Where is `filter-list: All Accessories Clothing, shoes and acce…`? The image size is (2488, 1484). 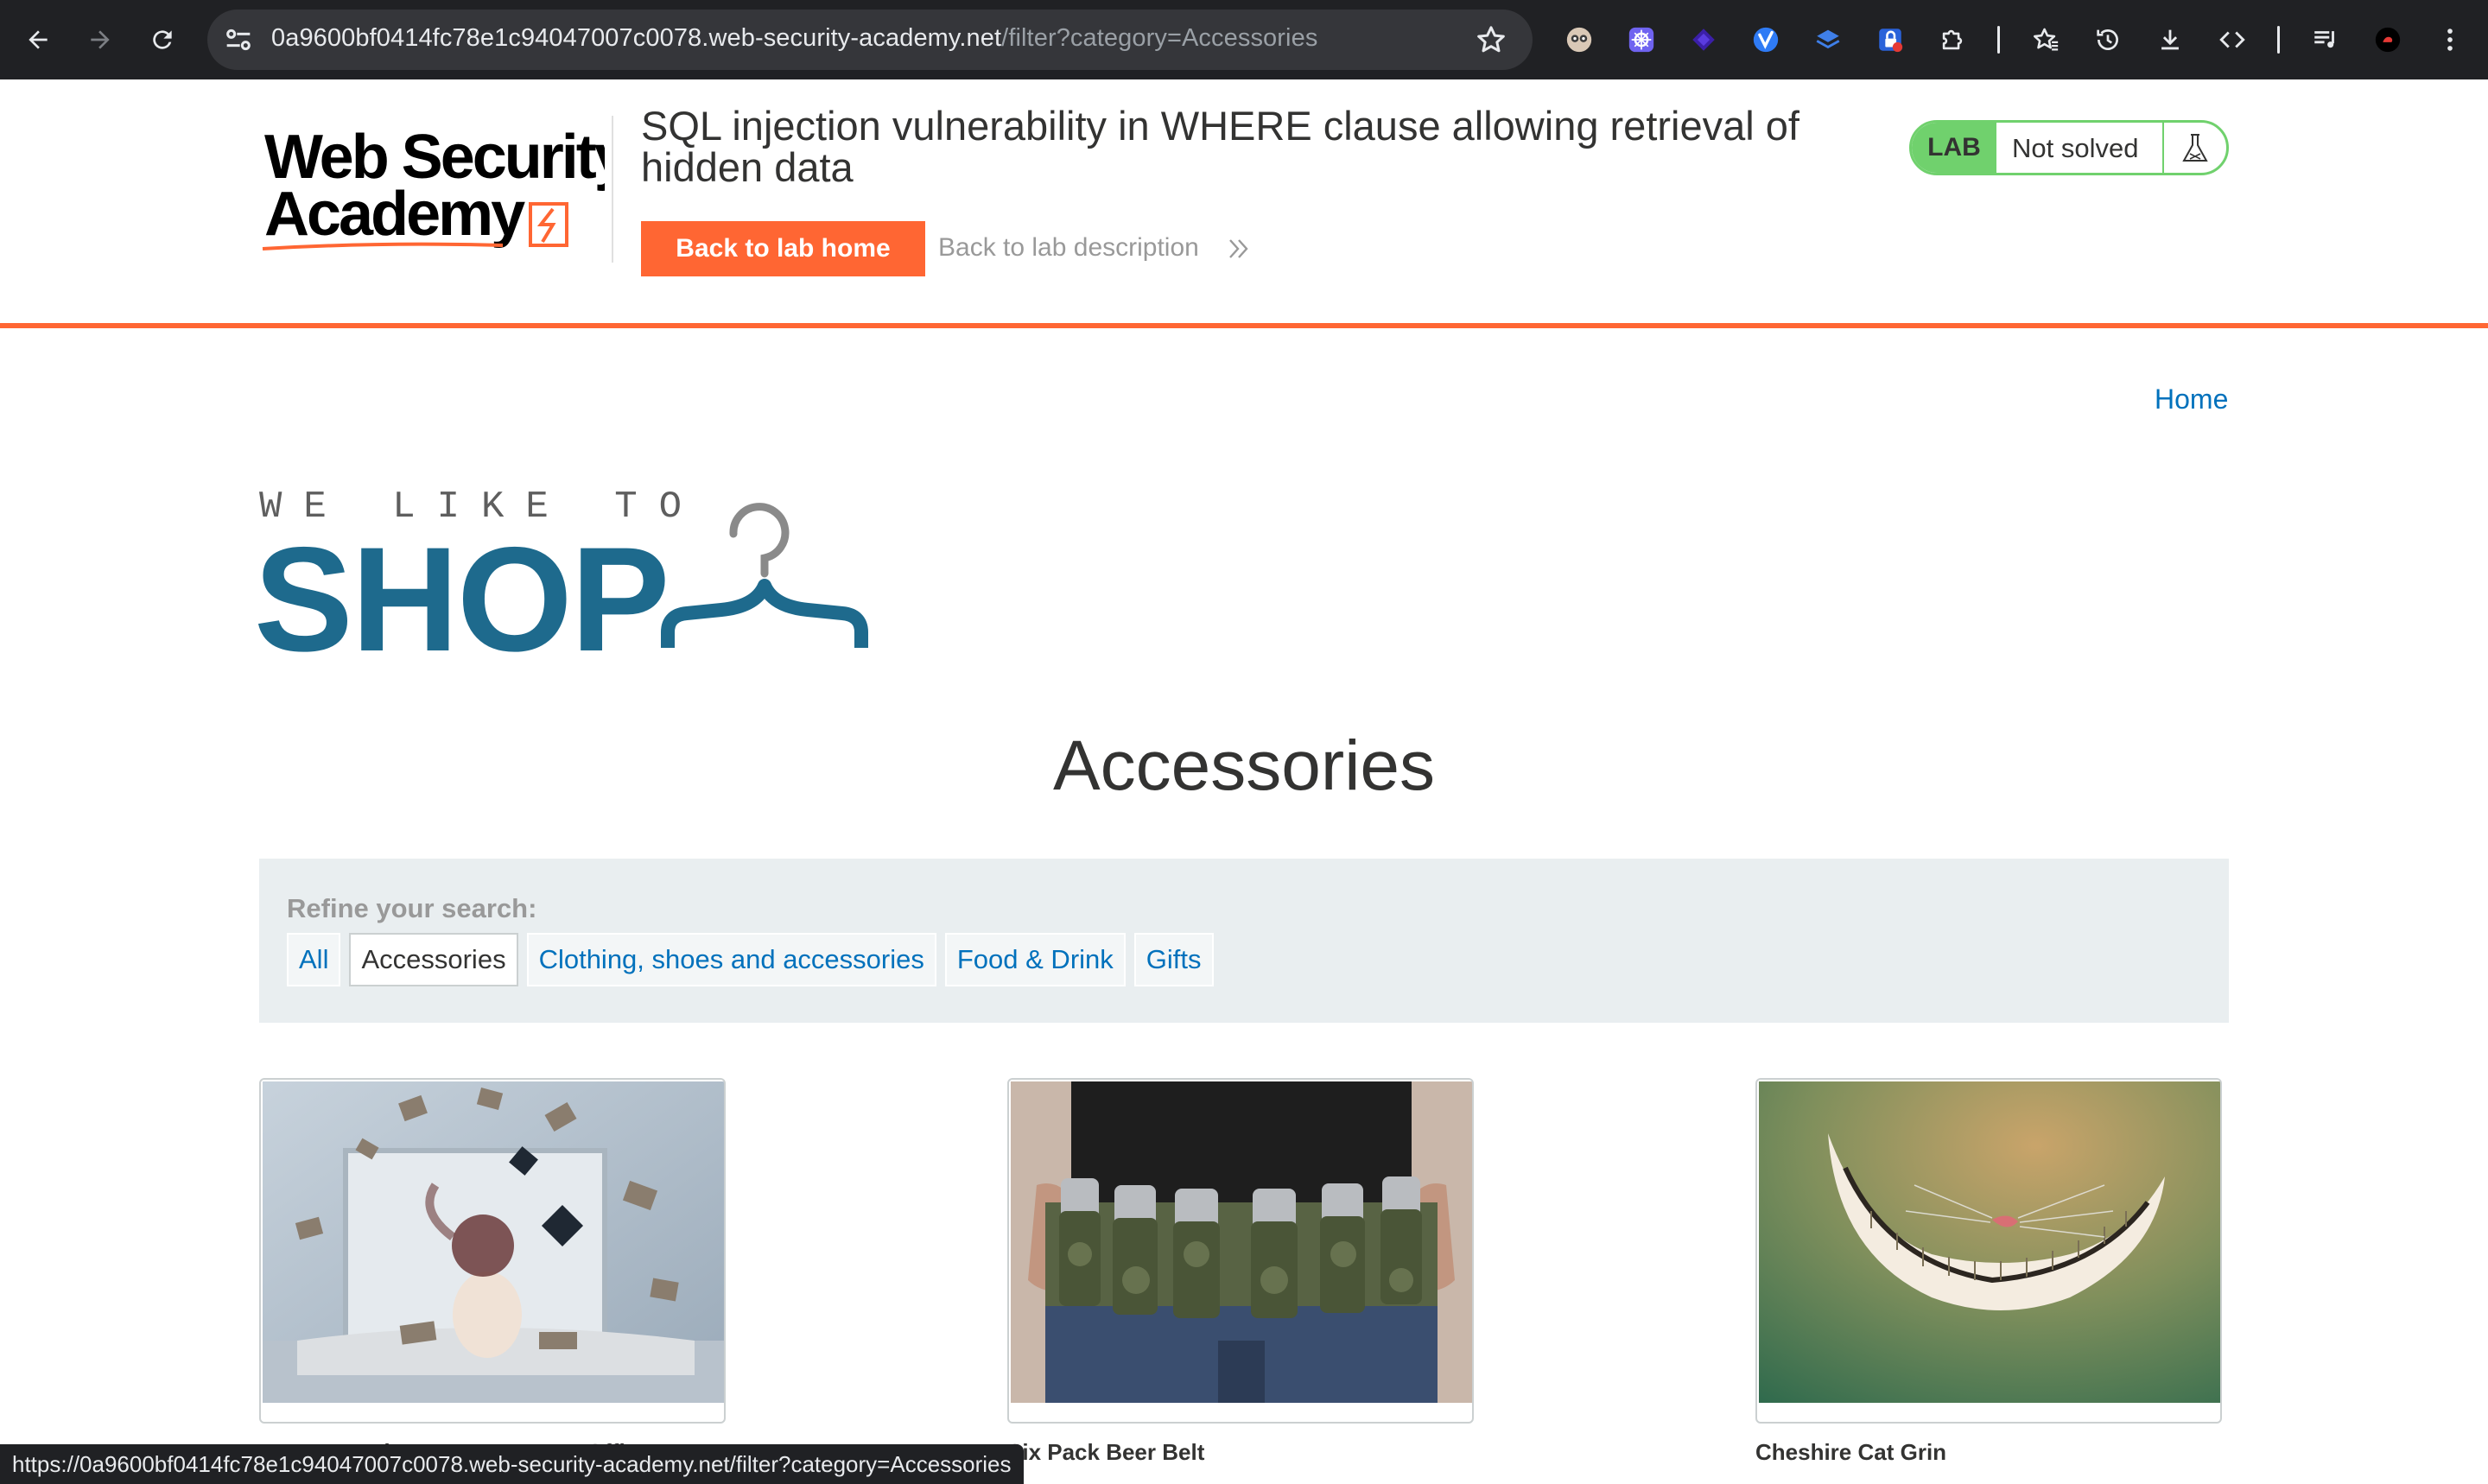
filter-list: All Accessories Clothing, shoes and acce… is located at coordinates (750, 959).